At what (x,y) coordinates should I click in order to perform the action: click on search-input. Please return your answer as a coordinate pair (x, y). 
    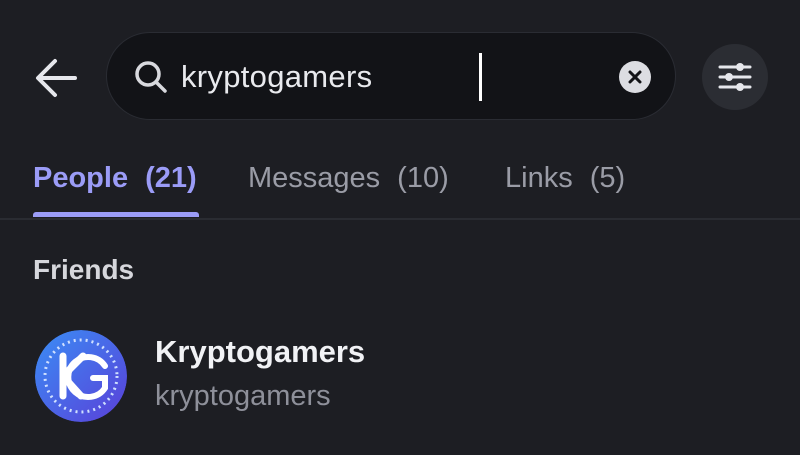
    Looking at the image, I should click on (391, 77).